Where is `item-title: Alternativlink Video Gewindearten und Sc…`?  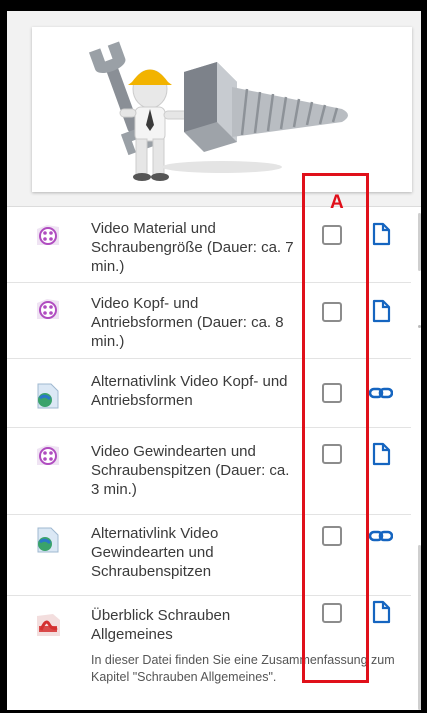 item-title: Alternativlink Video Gewindearten und Sc… is located at coordinates (193, 552).